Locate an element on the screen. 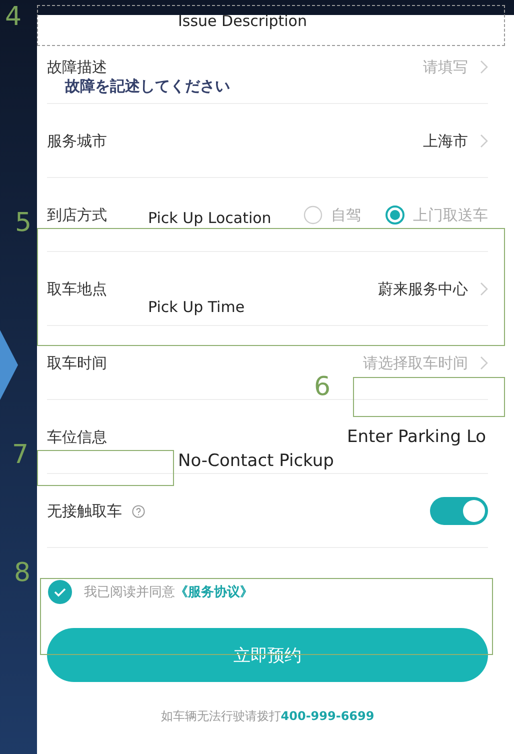 The height and width of the screenshot is (754, 514). annotation-caption: Pick Up Time is located at coordinates (196, 307).